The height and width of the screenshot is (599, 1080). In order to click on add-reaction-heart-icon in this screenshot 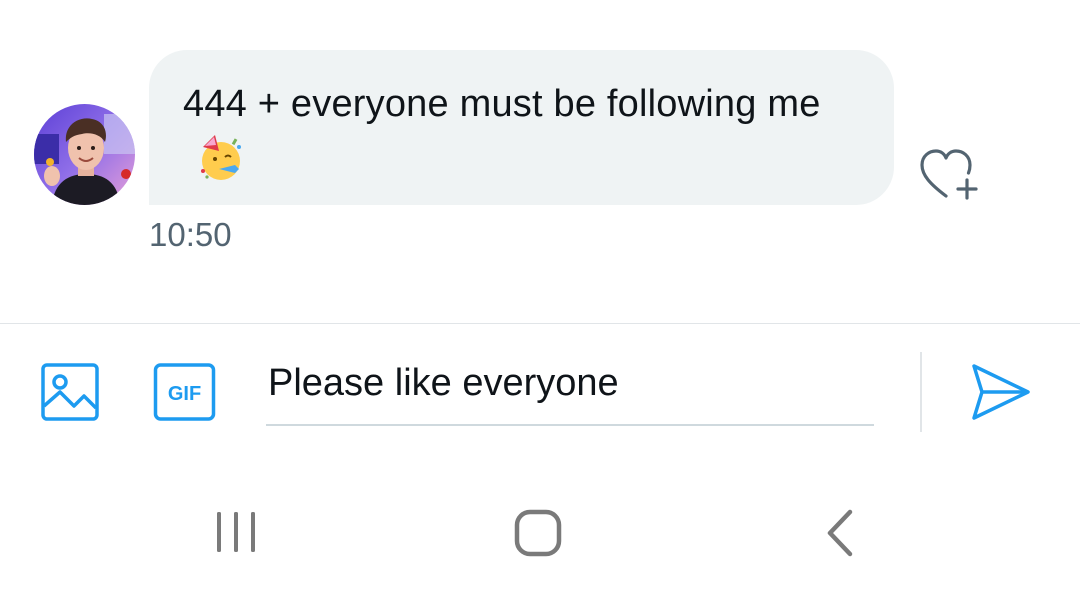, I will do `click(953, 174)`.